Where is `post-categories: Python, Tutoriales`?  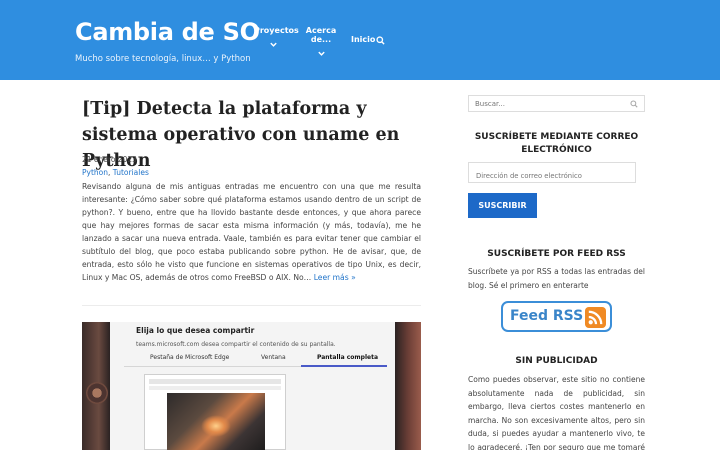 post-categories: Python, Tutoriales is located at coordinates (115, 172).